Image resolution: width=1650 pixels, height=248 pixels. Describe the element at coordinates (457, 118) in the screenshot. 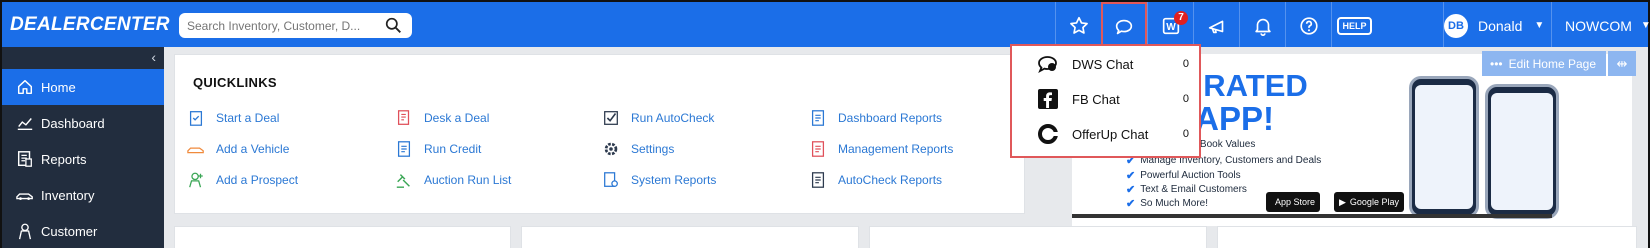

I see `quicklink-label: Desk a Deal` at that location.